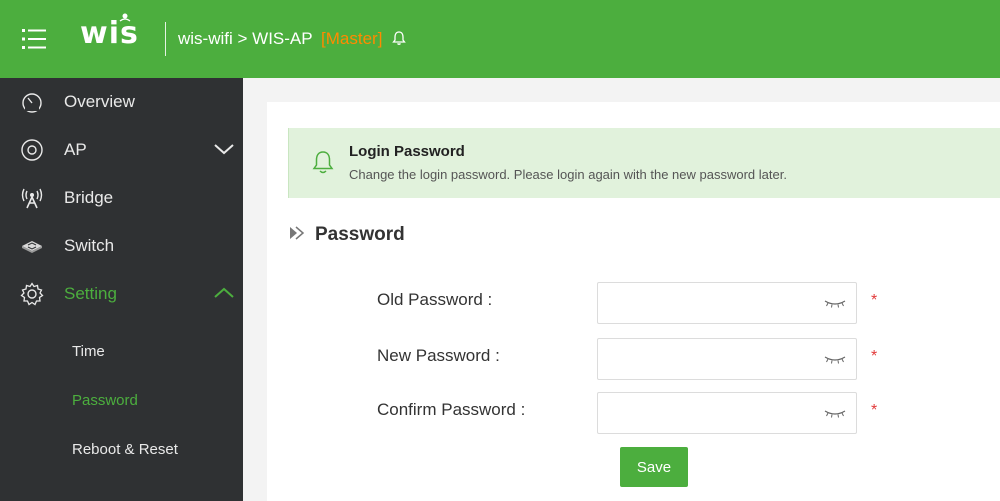 The height and width of the screenshot is (501, 1000). What do you see at coordinates (32, 294) in the screenshot?
I see `gear-icon` at bounding box center [32, 294].